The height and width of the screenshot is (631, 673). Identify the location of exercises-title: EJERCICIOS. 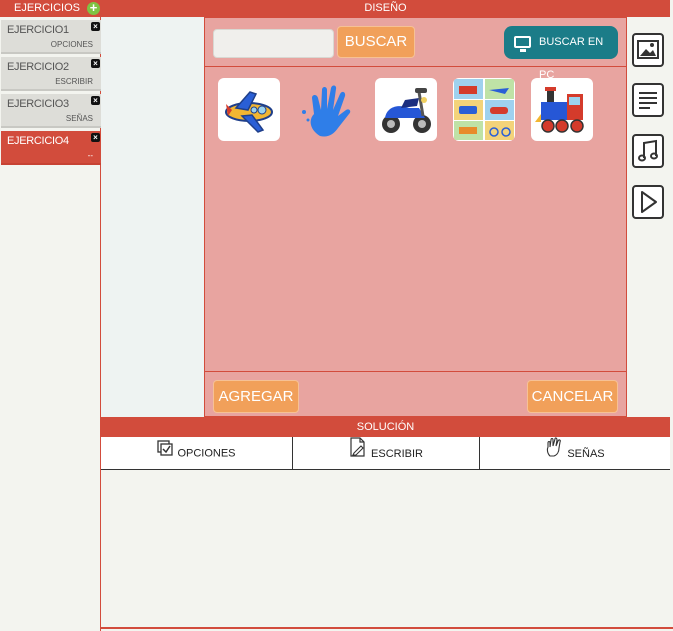
(47, 8).